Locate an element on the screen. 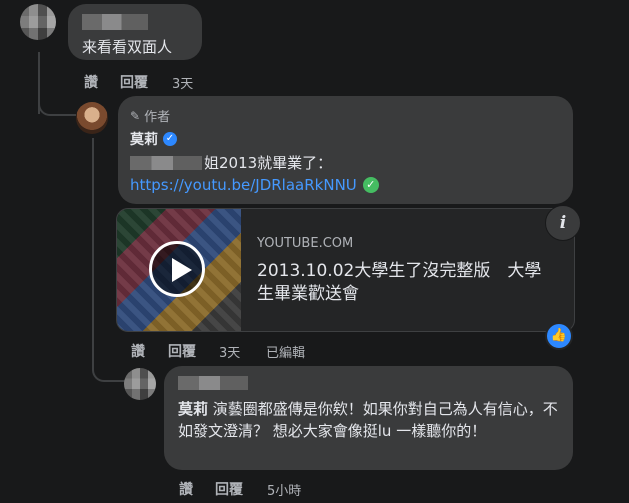  reply-text-suffix: 姐2013就畢業了： is located at coordinates (268, 163).